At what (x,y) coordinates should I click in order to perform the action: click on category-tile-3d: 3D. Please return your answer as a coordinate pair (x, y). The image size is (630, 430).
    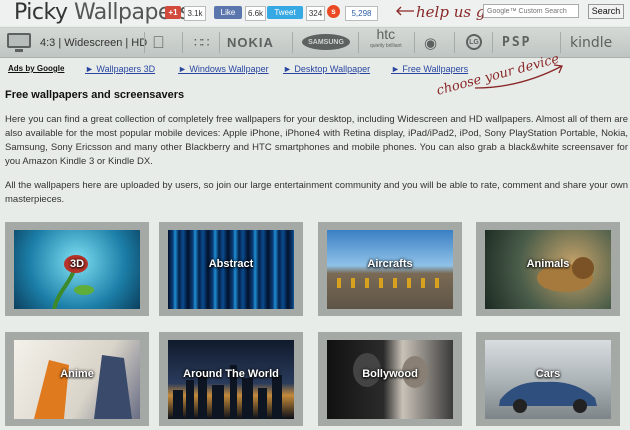
    Looking at the image, I should click on (77, 269).